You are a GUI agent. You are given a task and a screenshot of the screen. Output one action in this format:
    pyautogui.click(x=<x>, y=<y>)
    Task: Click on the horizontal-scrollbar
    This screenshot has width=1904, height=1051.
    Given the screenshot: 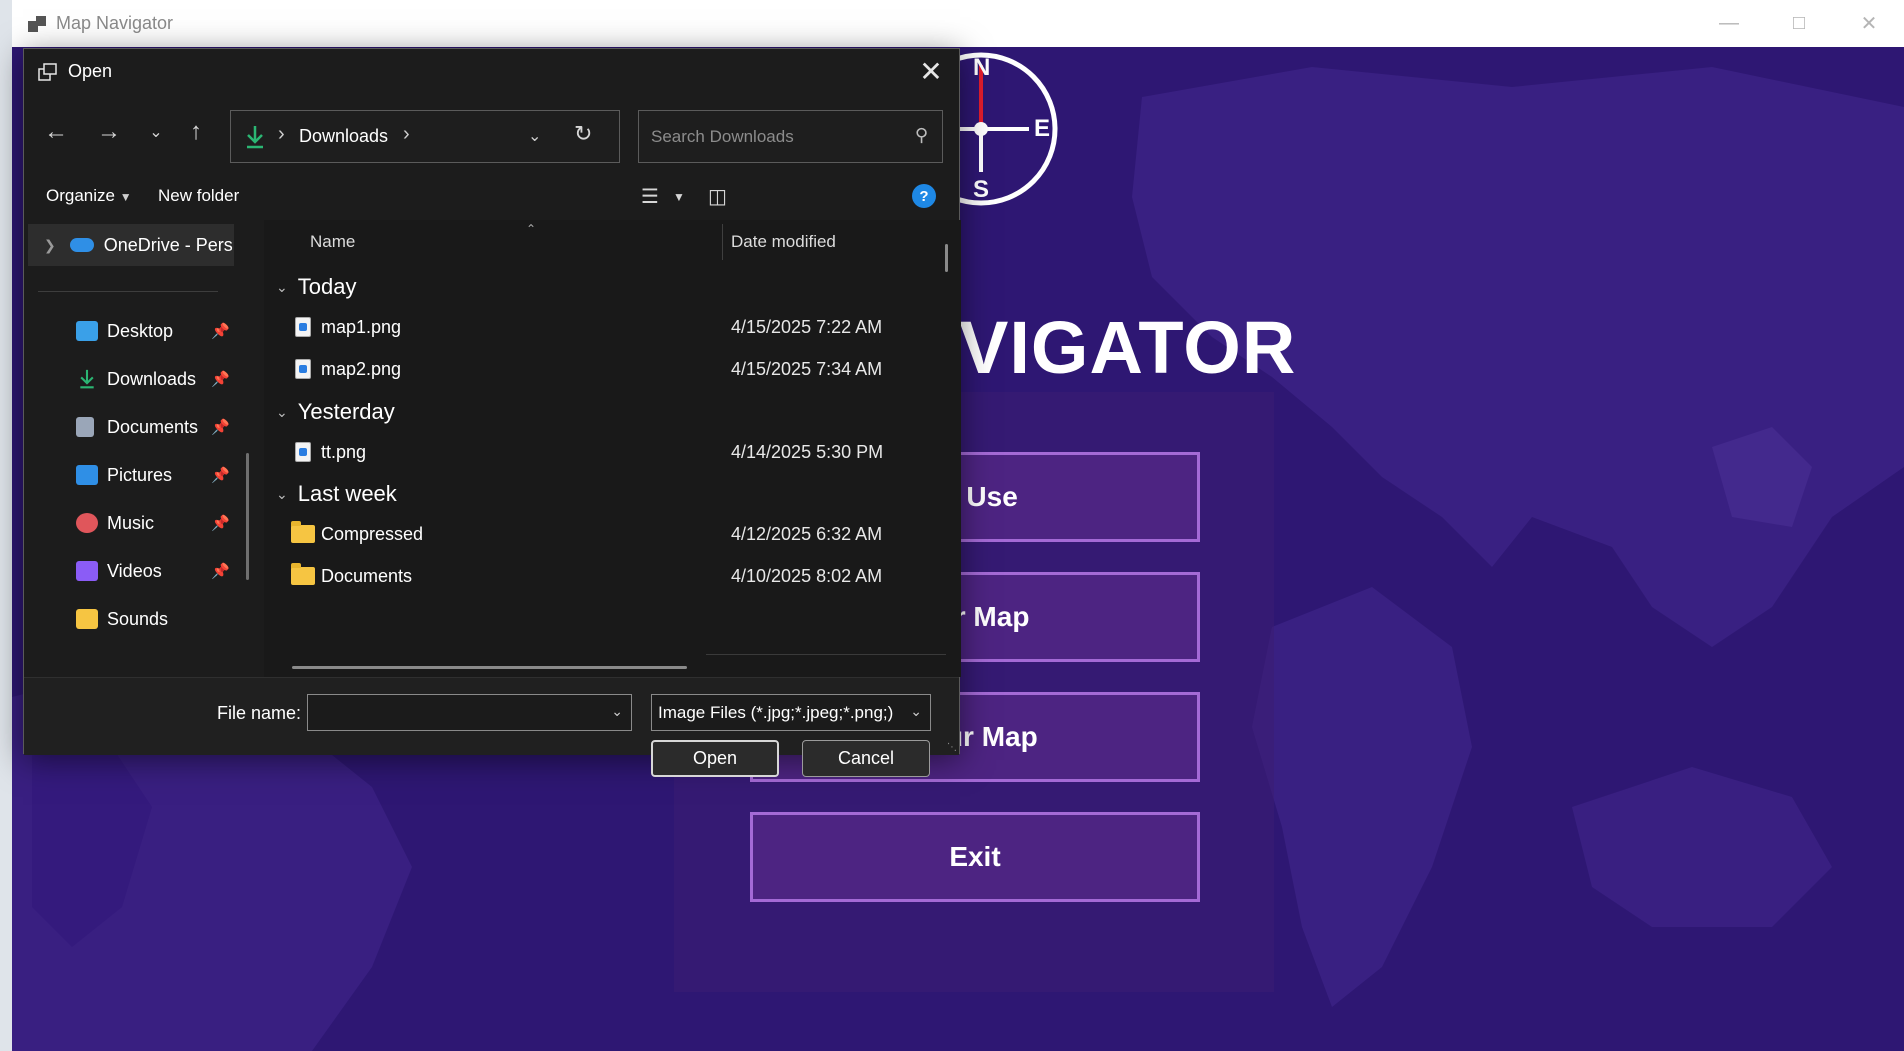 What is the action you would take?
    pyautogui.click(x=489, y=667)
    